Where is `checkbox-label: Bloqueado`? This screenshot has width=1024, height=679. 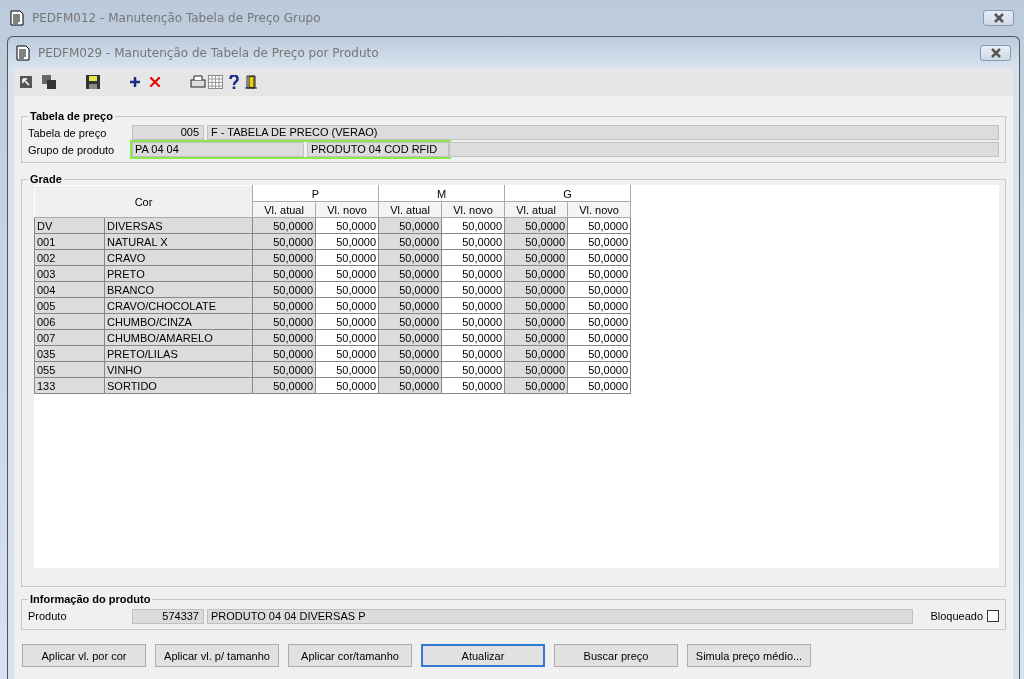 checkbox-label: Bloqueado is located at coordinates (956, 616).